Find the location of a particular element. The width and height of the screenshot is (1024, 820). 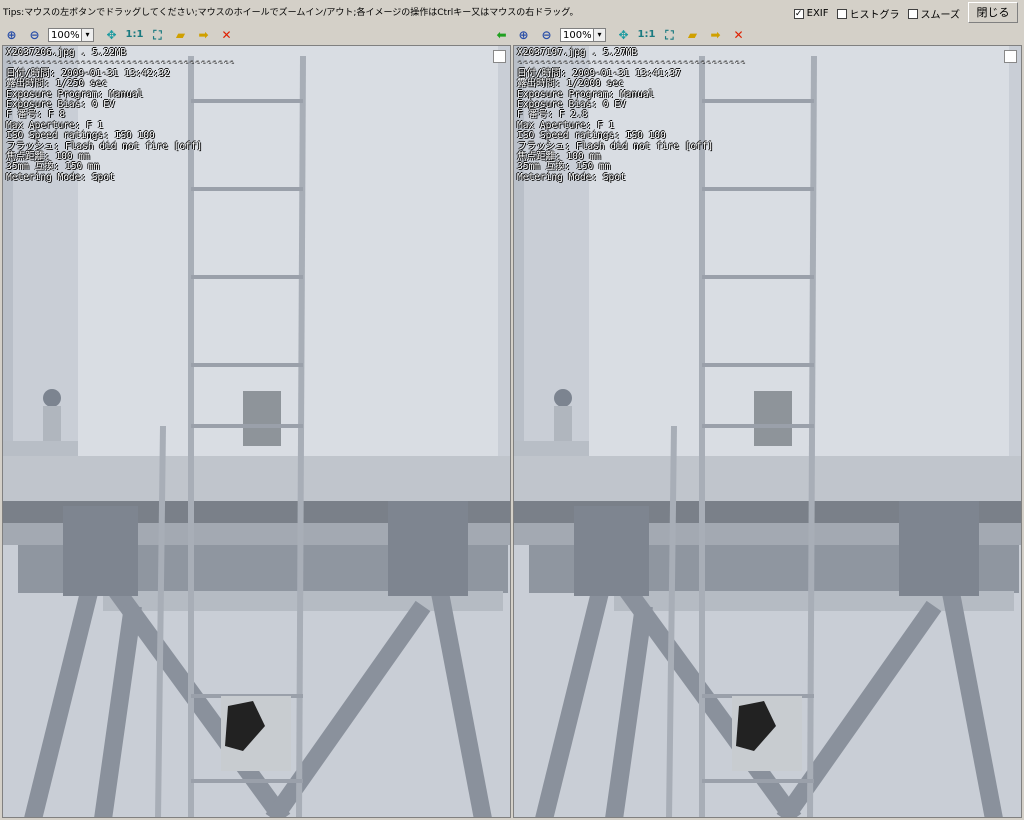

exif-line: F 番号: F 2.8 is located at coordinates (552, 115).